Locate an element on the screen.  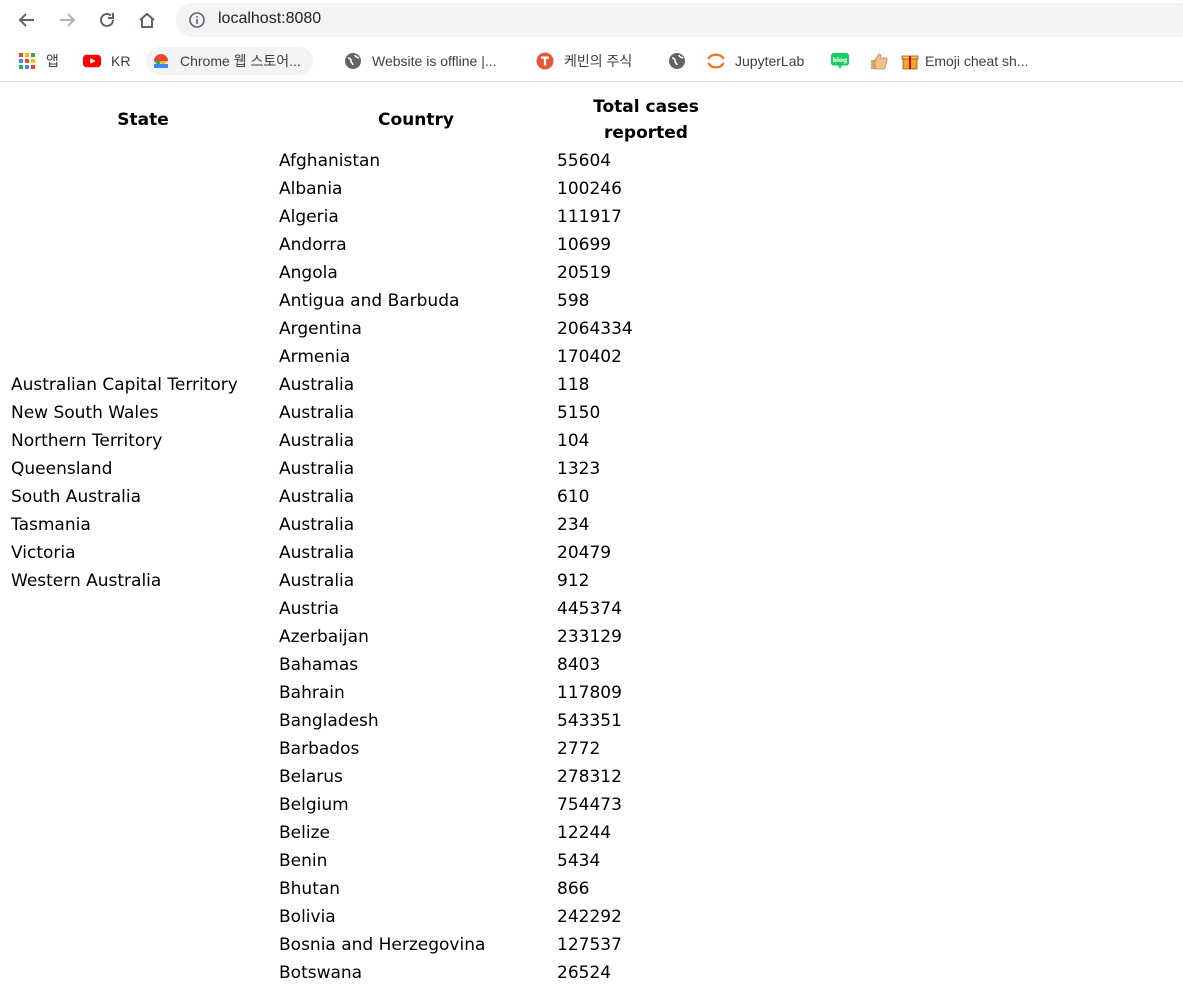
cell-country: Andorra is located at coordinates (313, 245).